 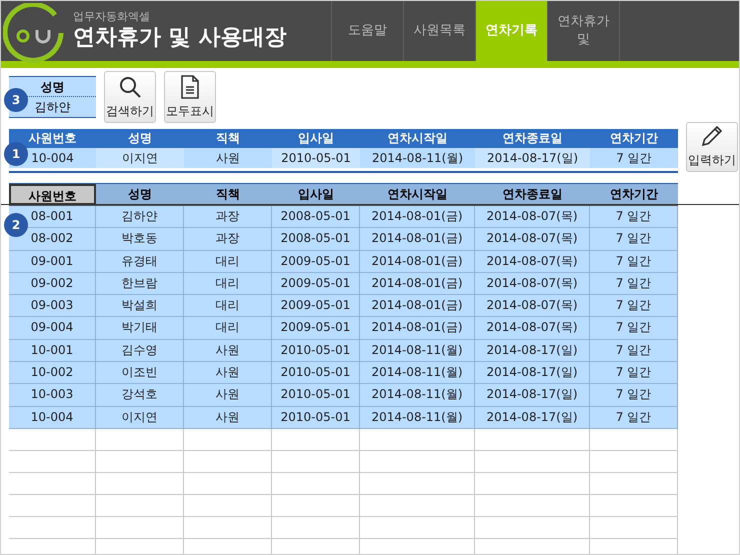 I want to click on app-subtitle: 업무자동화엑셀, so click(x=112, y=17).